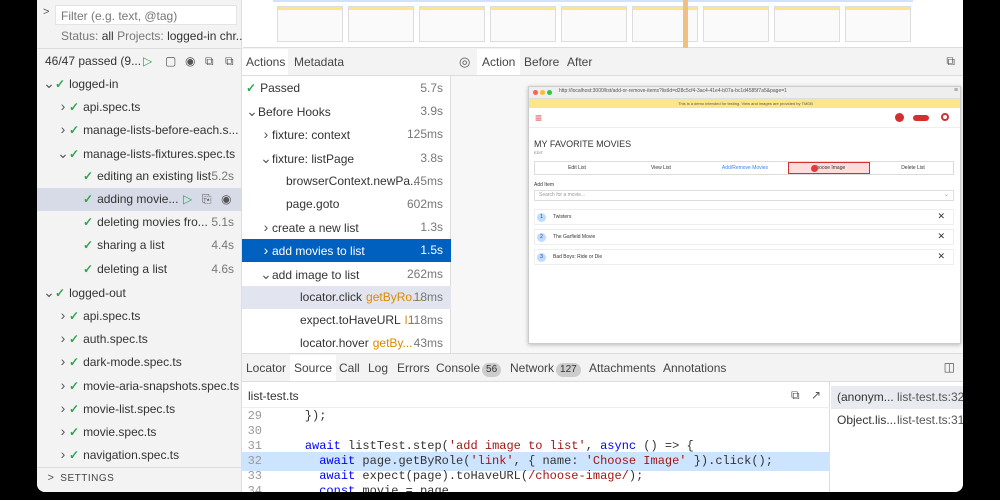  I want to click on copy-icon: ⧉, so click(795, 395).